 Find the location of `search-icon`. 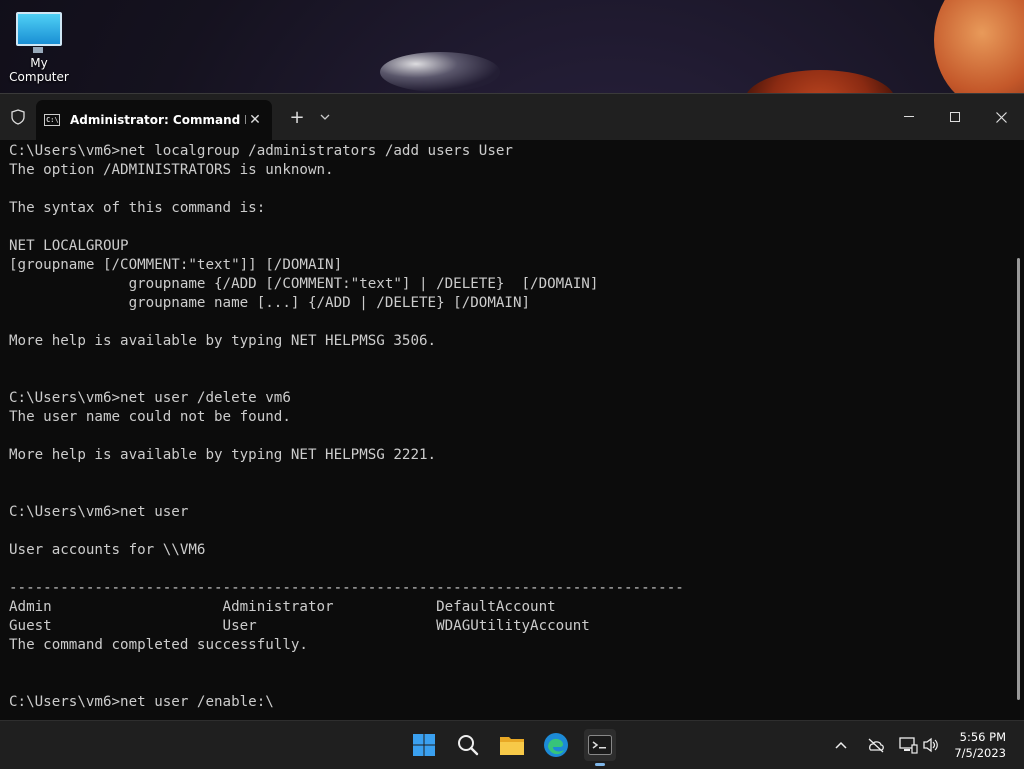

search-icon is located at coordinates (468, 745).